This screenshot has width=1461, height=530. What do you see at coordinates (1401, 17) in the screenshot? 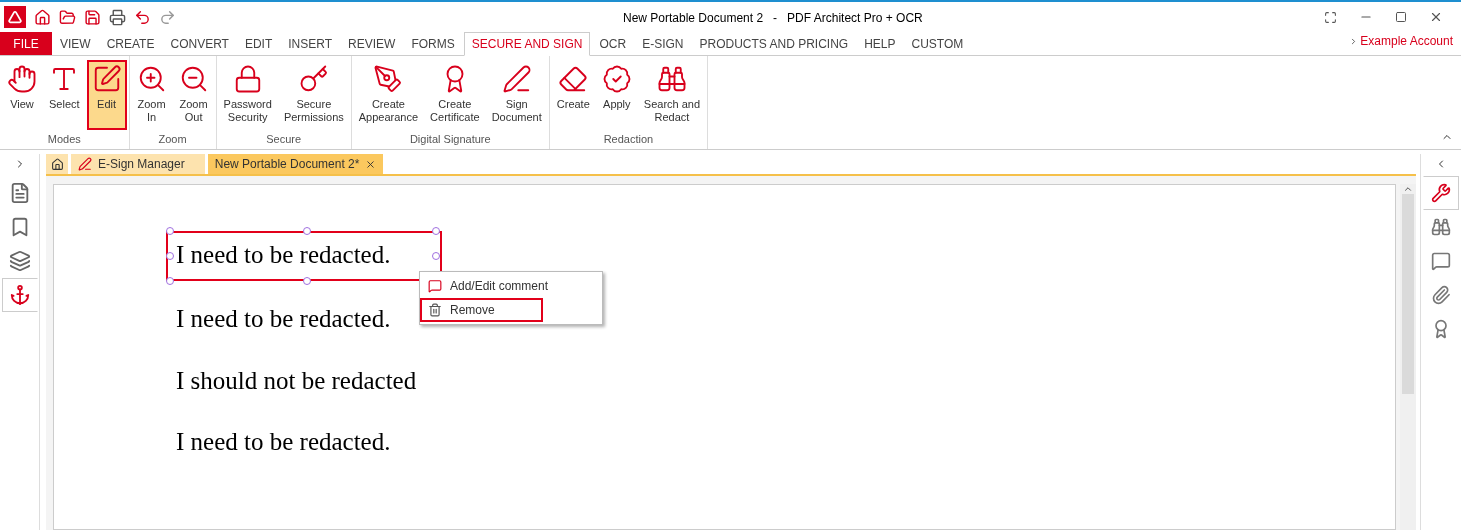
I see `maximize-icon` at bounding box center [1401, 17].